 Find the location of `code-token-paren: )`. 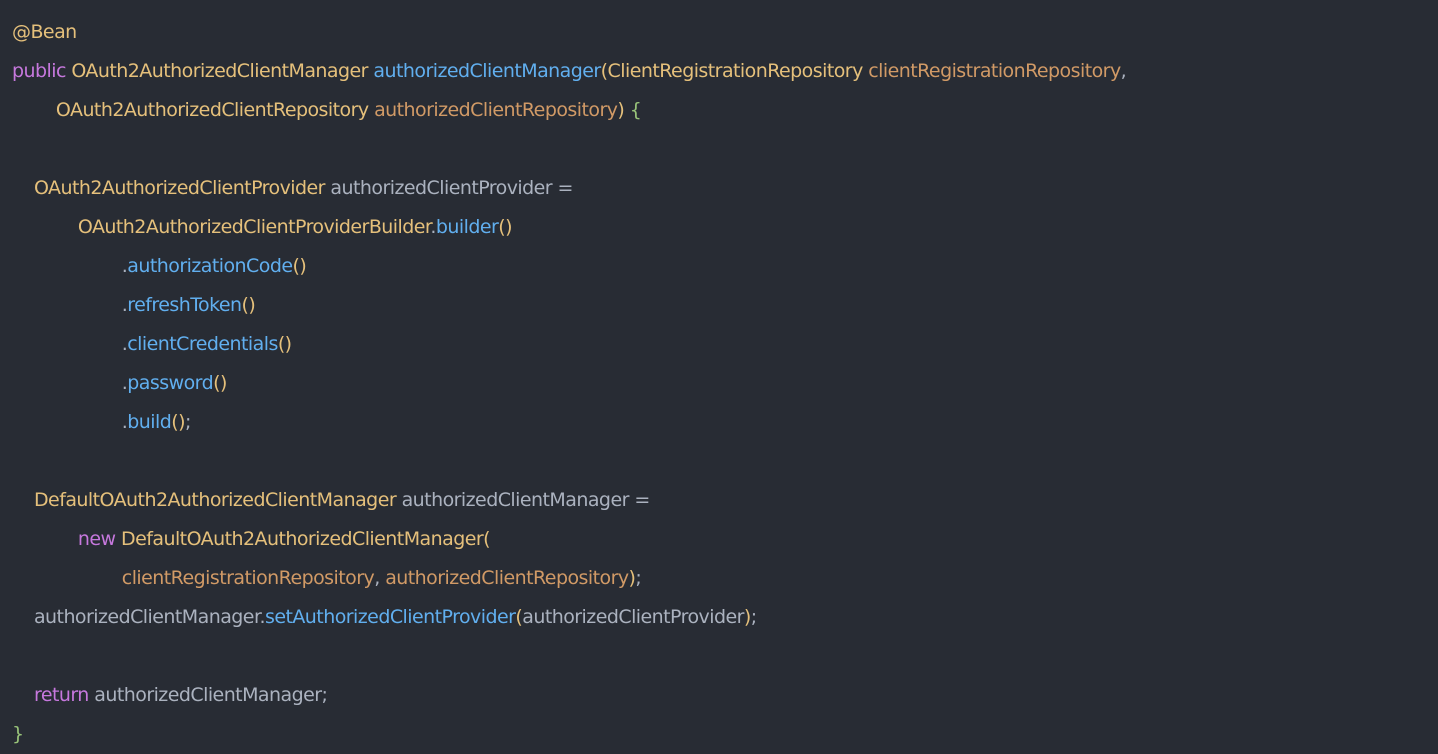

code-token-paren: ) is located at coordinates (747, 617).